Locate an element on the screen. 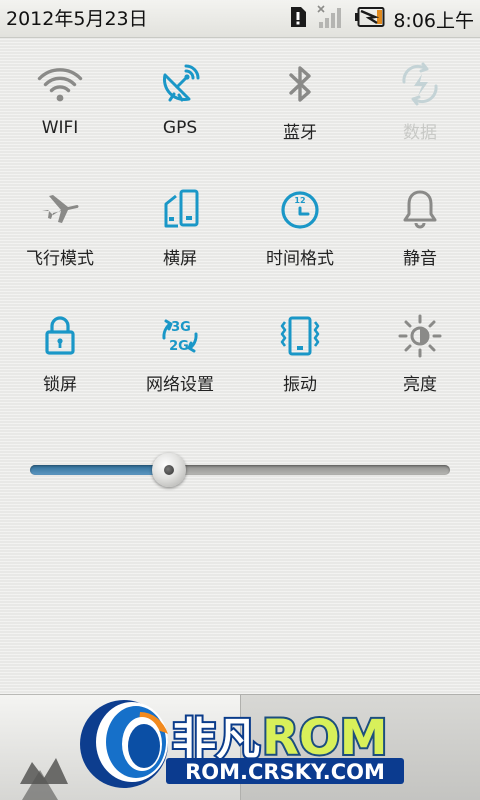 Image resolution: width=480 pixels, height=800 pixels. toggle-label: 飞行模式 is located at coordinates (60, 259).